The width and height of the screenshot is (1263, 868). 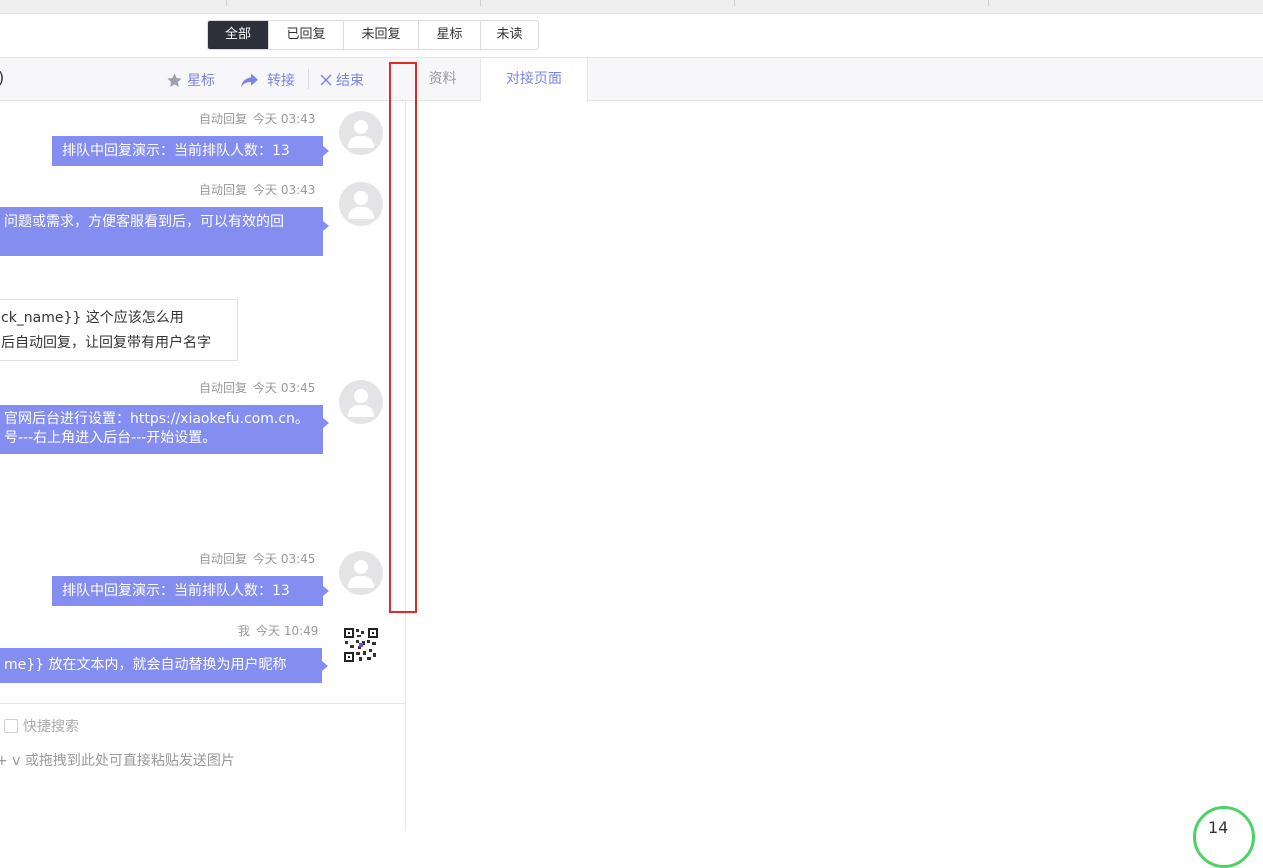 What do you see at coordinates (1218, 827) in the screenshot?
I see `progress-ring-value: 14` at bounding box center [1218, 827].